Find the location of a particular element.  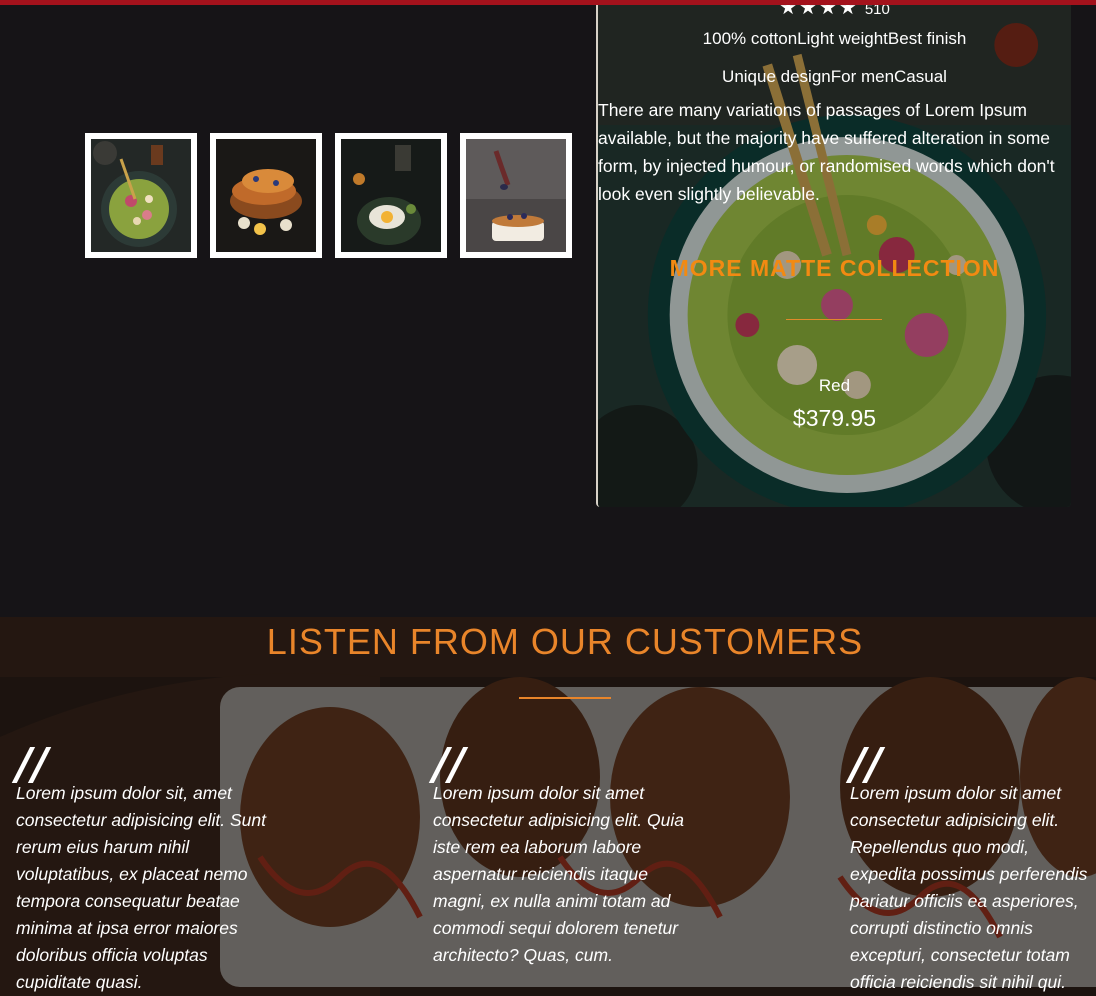

dessert-image is located at coordinates (516, 195).